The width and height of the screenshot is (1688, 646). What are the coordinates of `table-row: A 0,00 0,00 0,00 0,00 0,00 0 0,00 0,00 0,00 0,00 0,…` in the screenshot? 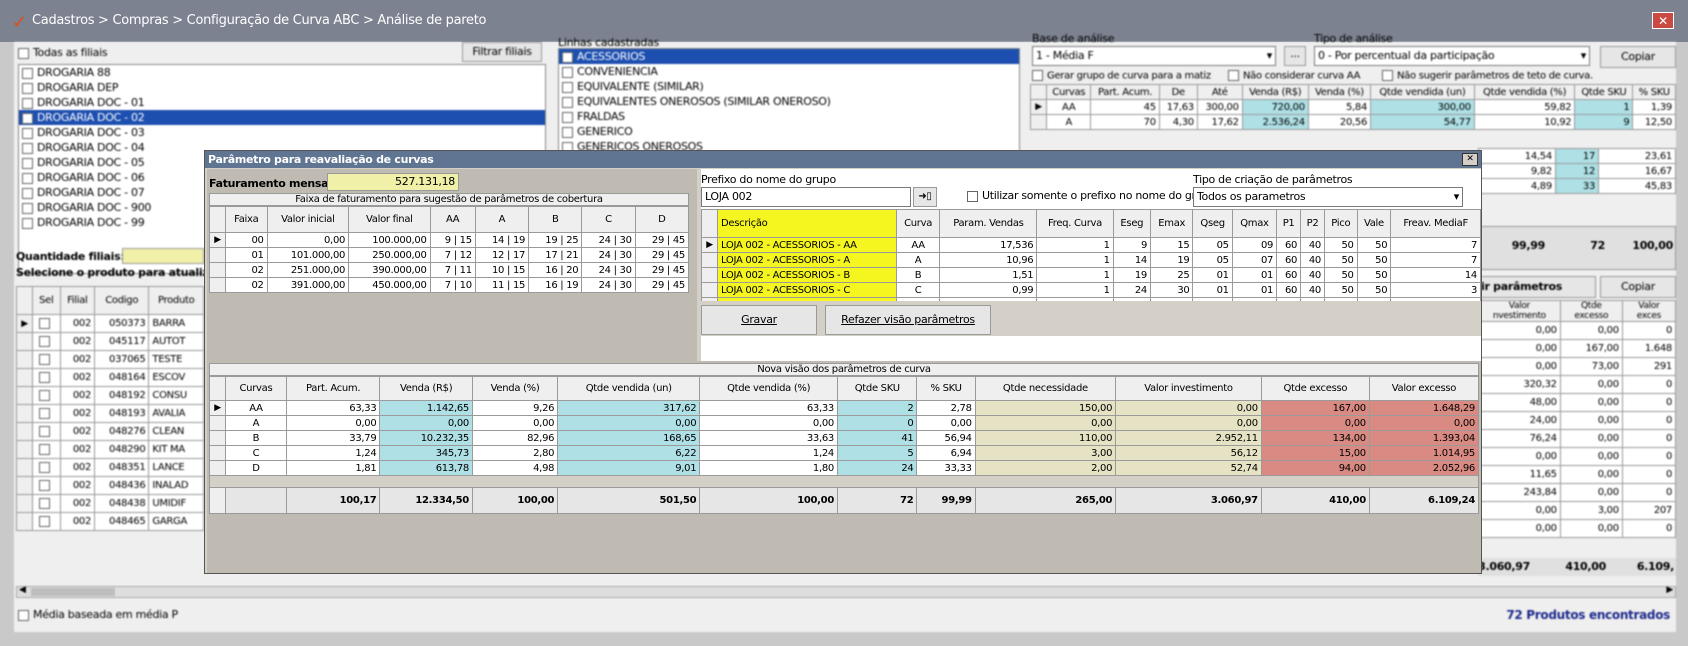 It's located at (844, 423).